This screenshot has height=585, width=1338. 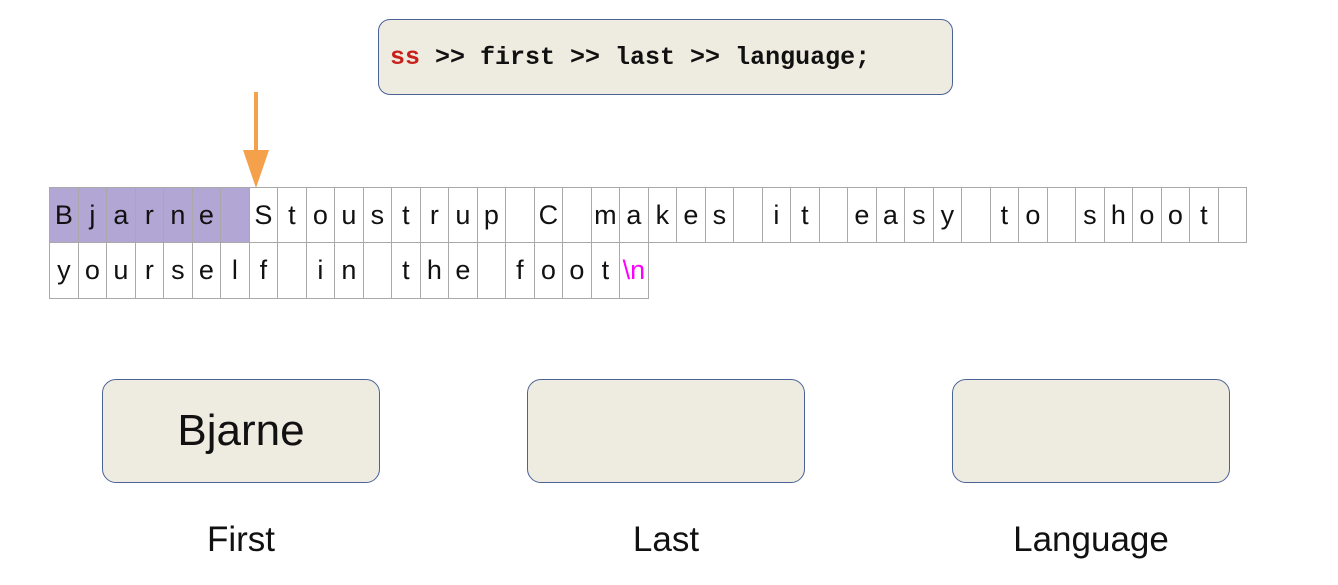 I want to click on buffer-cell: j, so click(x=92, y=215).